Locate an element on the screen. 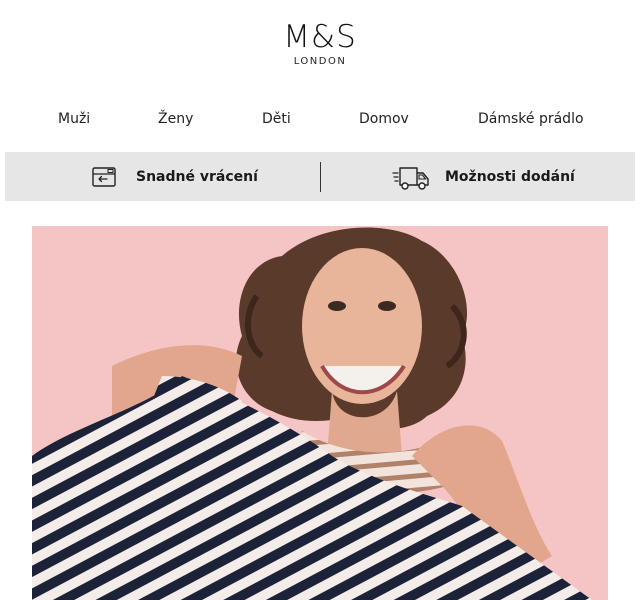 This screenshot has width=640, height=600. delivery-options-label: Možnosti dodání is located at coordinates (510, 176).